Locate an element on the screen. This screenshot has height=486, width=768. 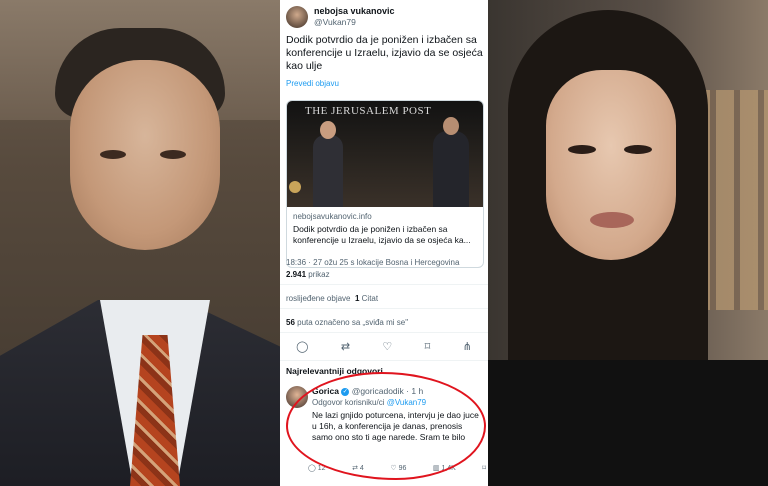
quotes-prefix: roslijeđene objave is located at coordinates (318, 298).